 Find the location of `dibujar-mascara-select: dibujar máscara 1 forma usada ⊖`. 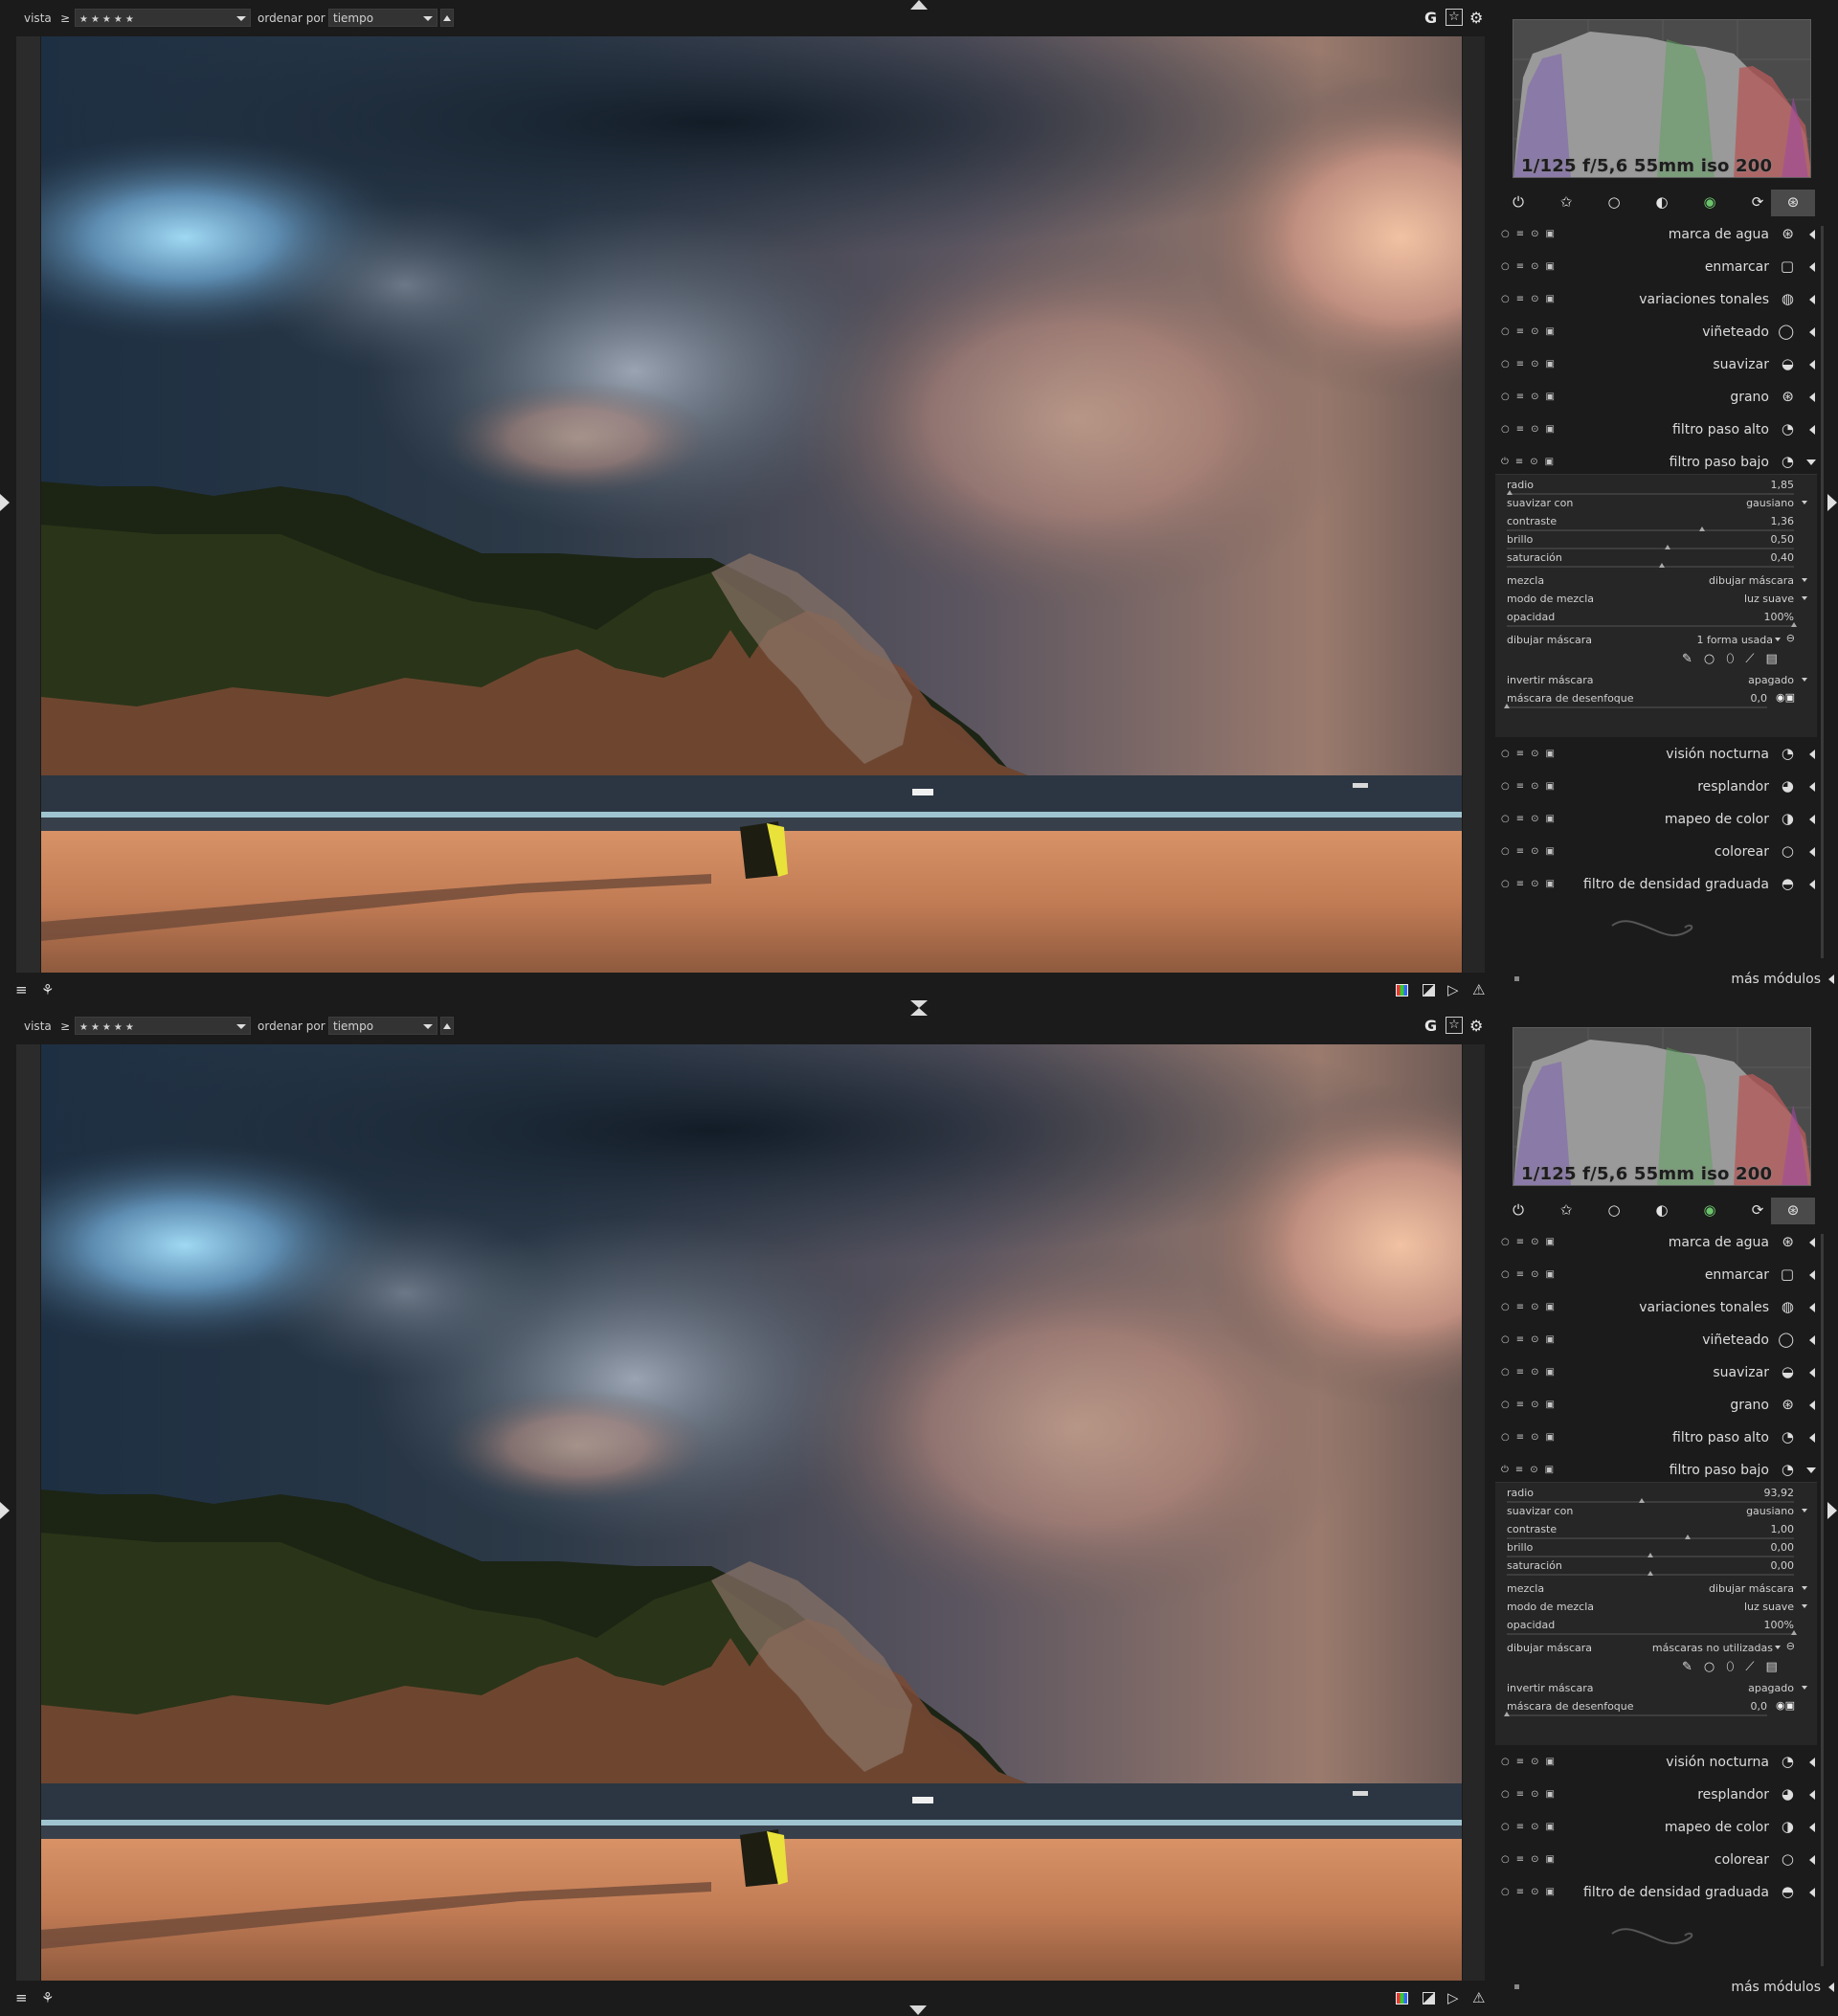

dibujar-mascara-select: dibujar máscara 1 forma usada ⊖ is located at coordinates (1651, 641).